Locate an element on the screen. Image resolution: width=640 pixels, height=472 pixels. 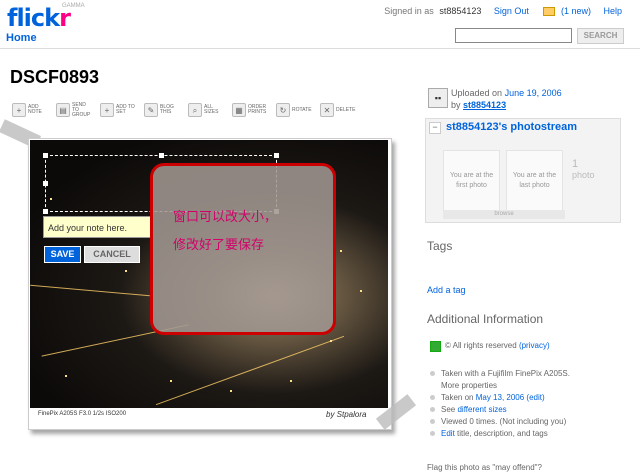
home-link: Home is located at coordinates (21, 38).